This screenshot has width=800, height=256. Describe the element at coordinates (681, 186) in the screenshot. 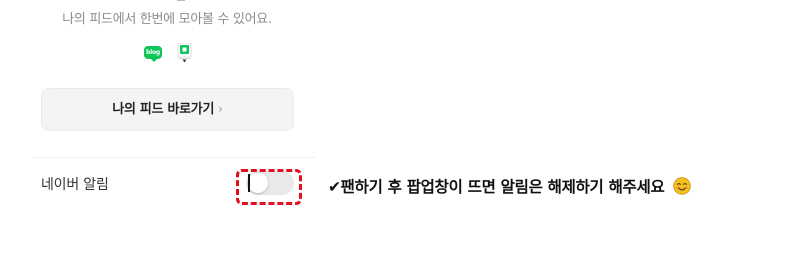

I see `smiling-face-icon` at that location.